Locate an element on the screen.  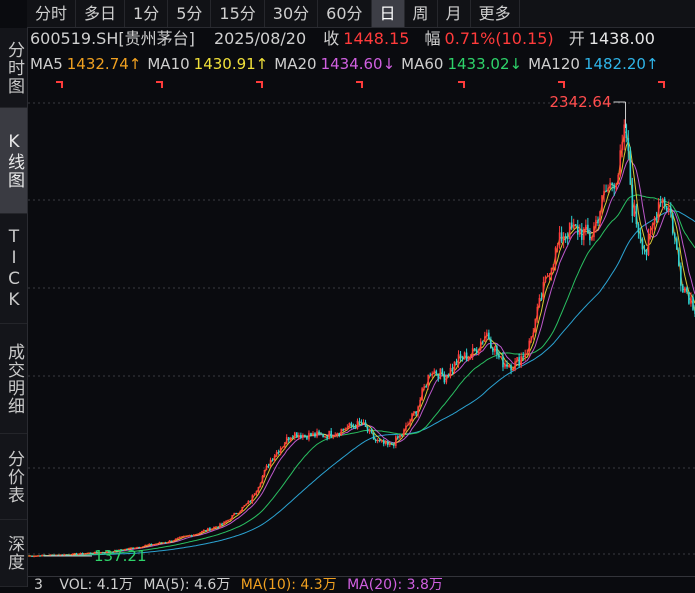
period-tab-8: 周 is located at coordinates (421, 13).